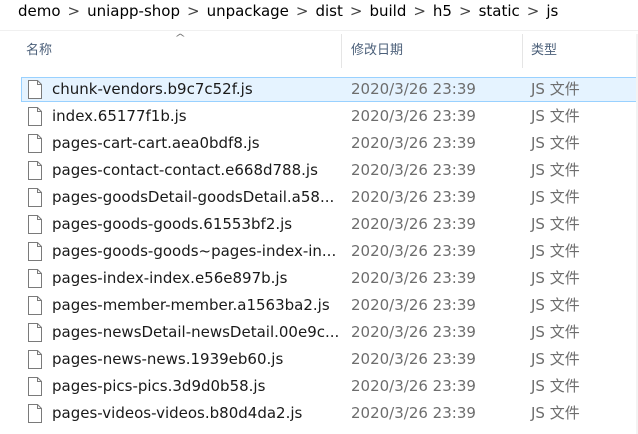 Image resolution: width=638 pixels, height=434 pixels. I want to click on breadcrumb-item: js, so click(552, 11).